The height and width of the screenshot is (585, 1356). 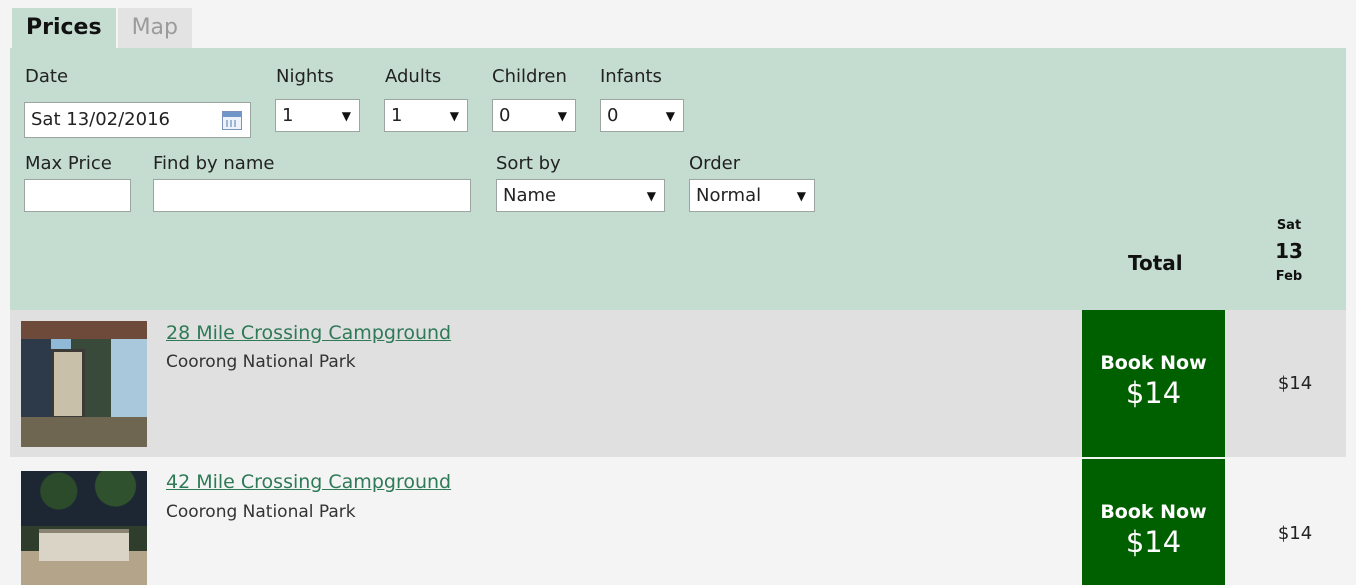 What do you see at coordinates (100, 119) in the screenshot?
I see `date-value: Sat 13/02/2016` at bounding box center [100, 119].